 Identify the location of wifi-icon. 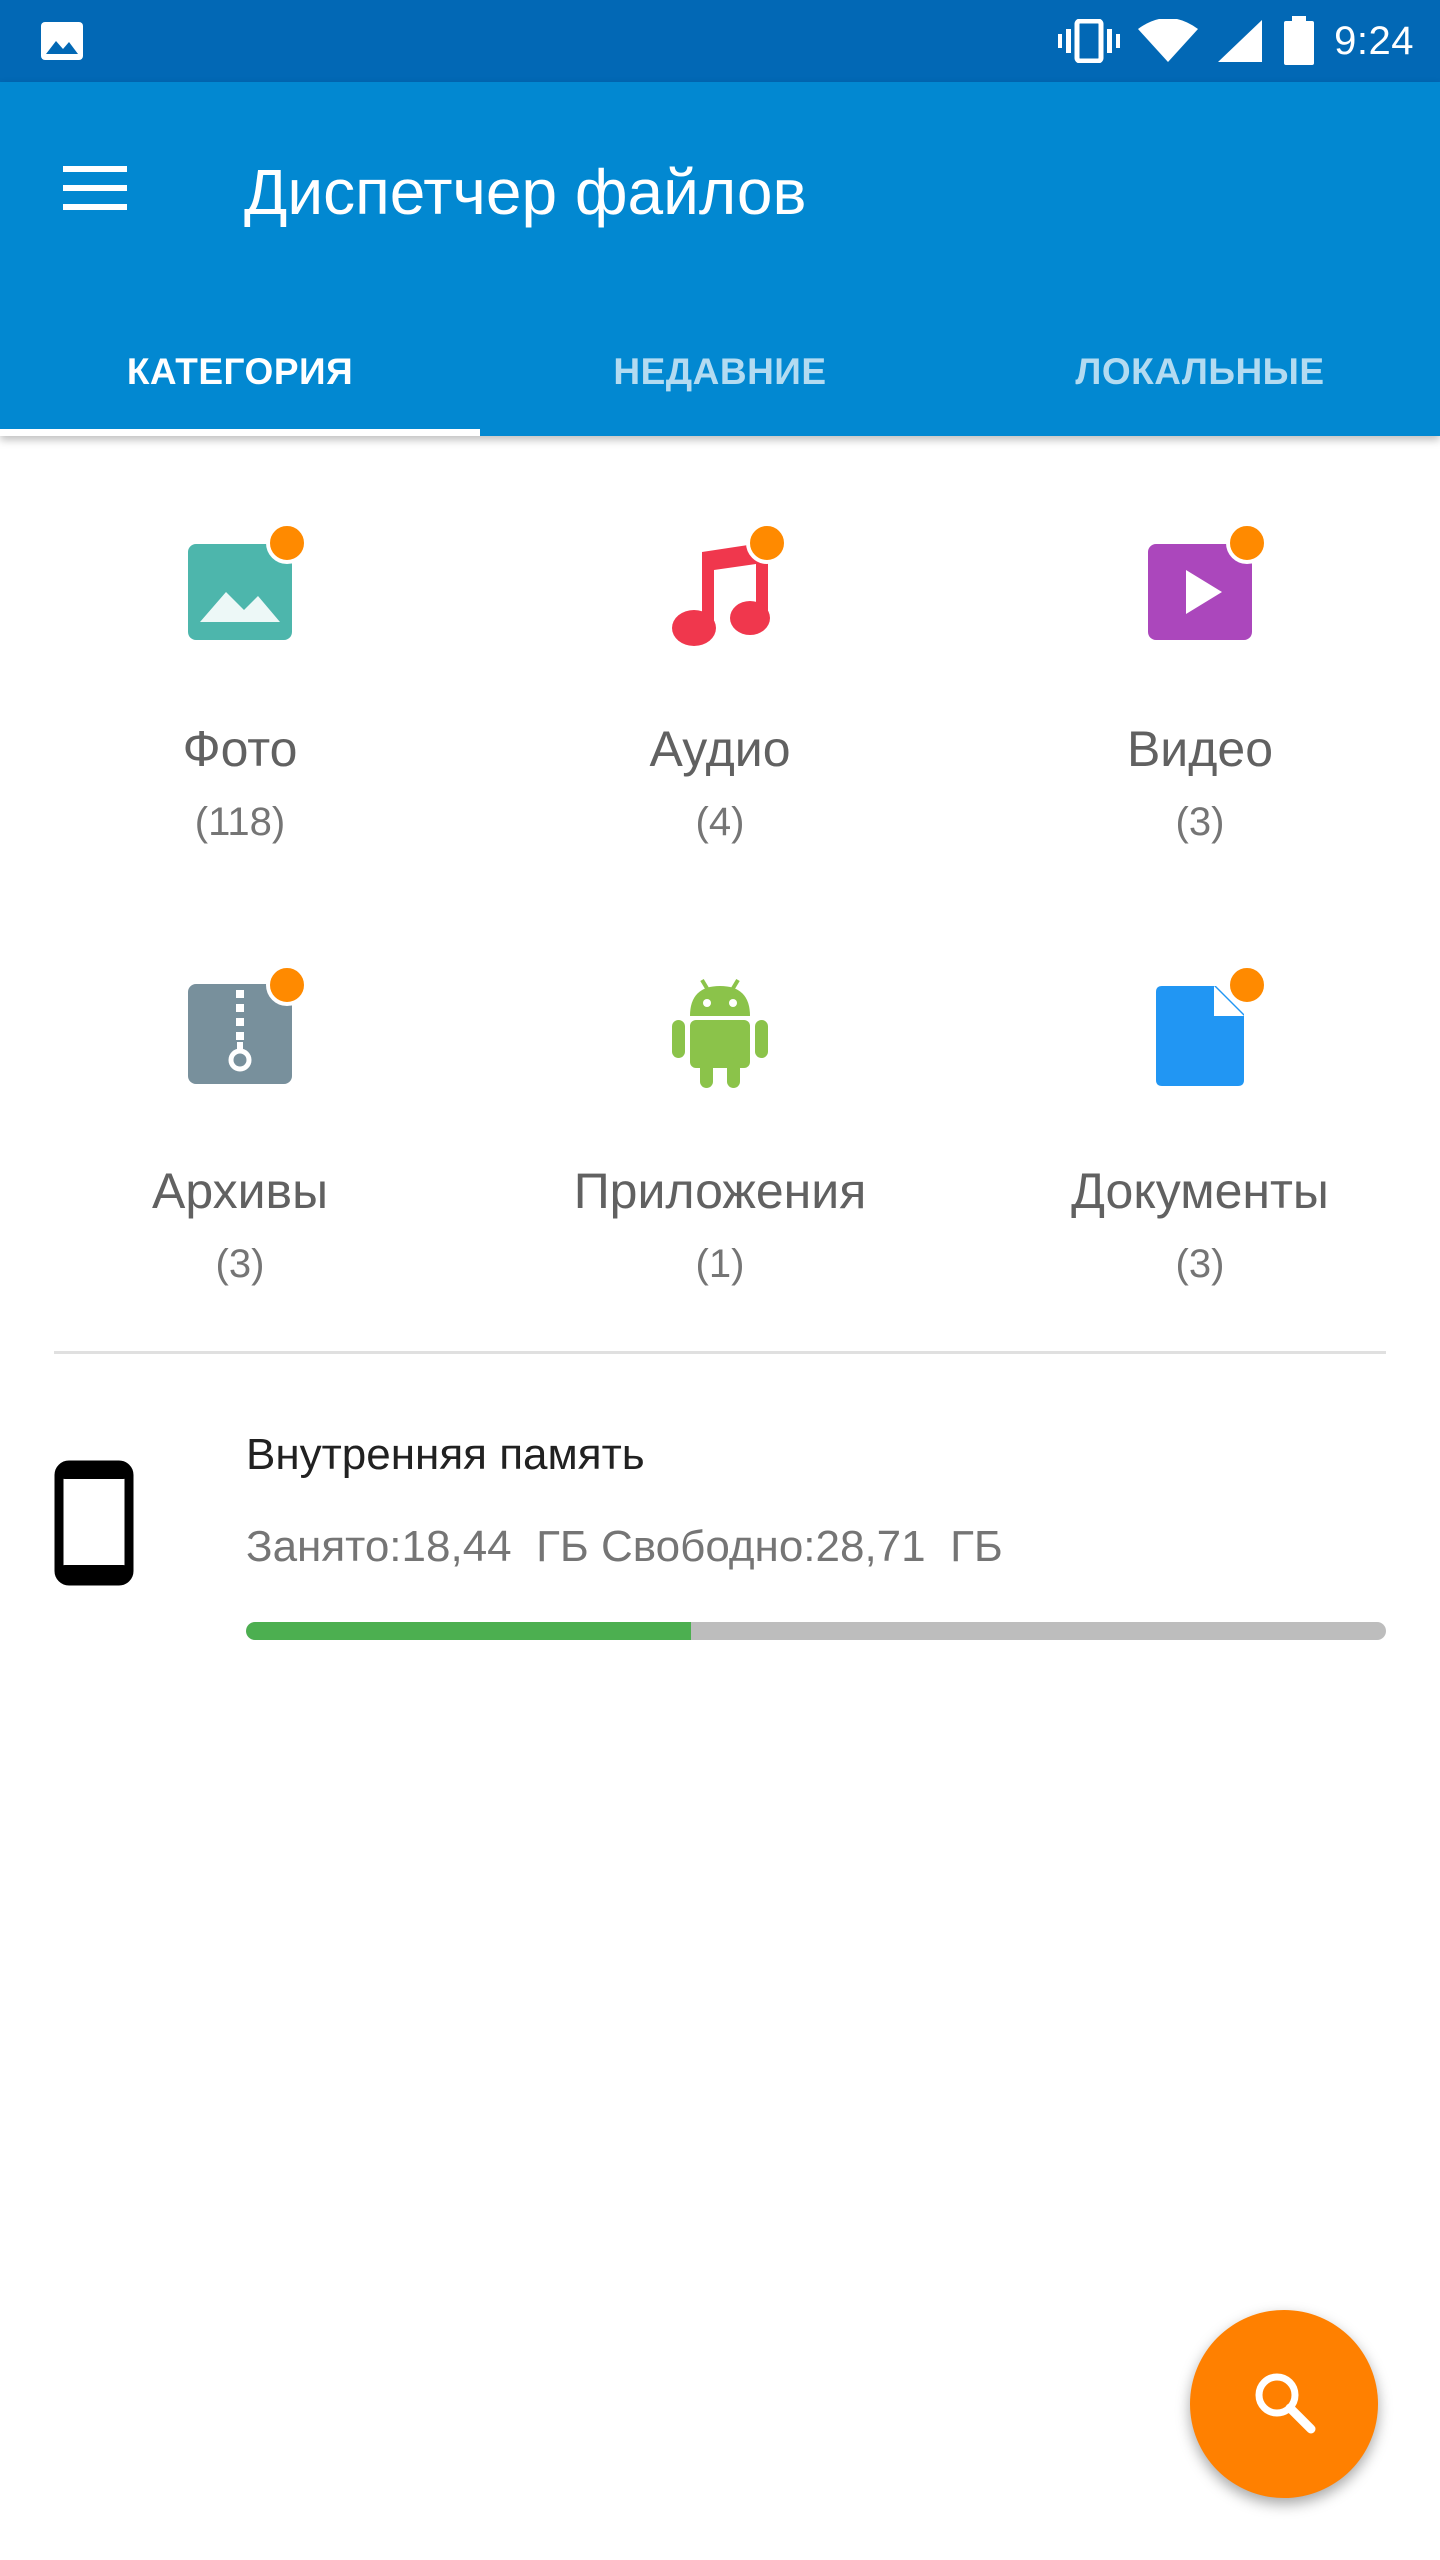
(1168, 41).